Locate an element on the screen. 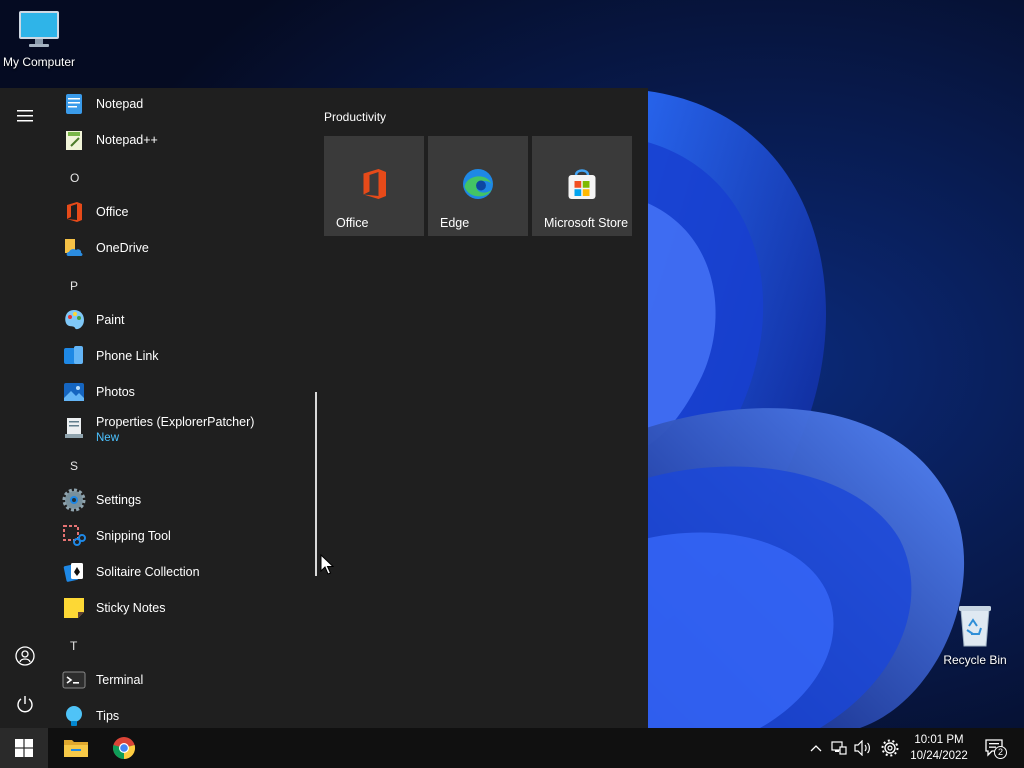 This screenshot has width=1024, height=768. desktop-icon-recycle-bin: Recycle Bin is located at coordinates (975, 634).